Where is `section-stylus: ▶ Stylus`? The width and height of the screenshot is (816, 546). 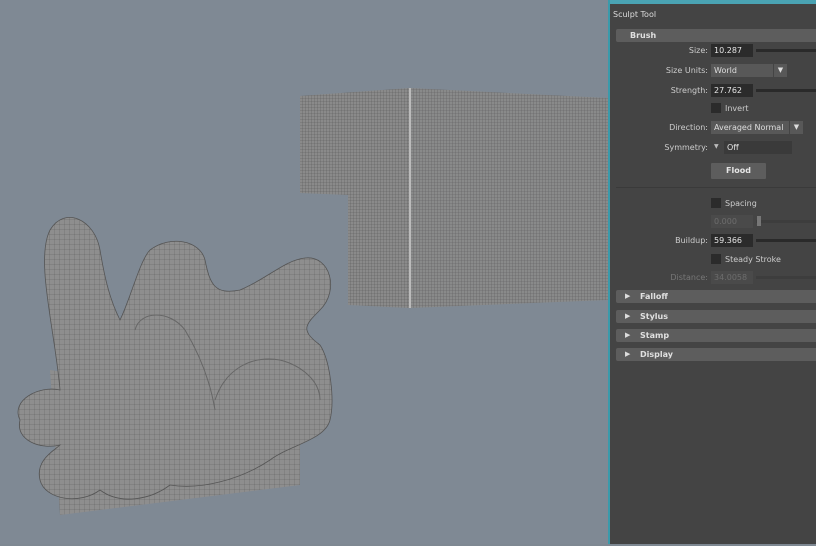 section-stylus: ▶ Stylus is located at coordinates (716, 316).